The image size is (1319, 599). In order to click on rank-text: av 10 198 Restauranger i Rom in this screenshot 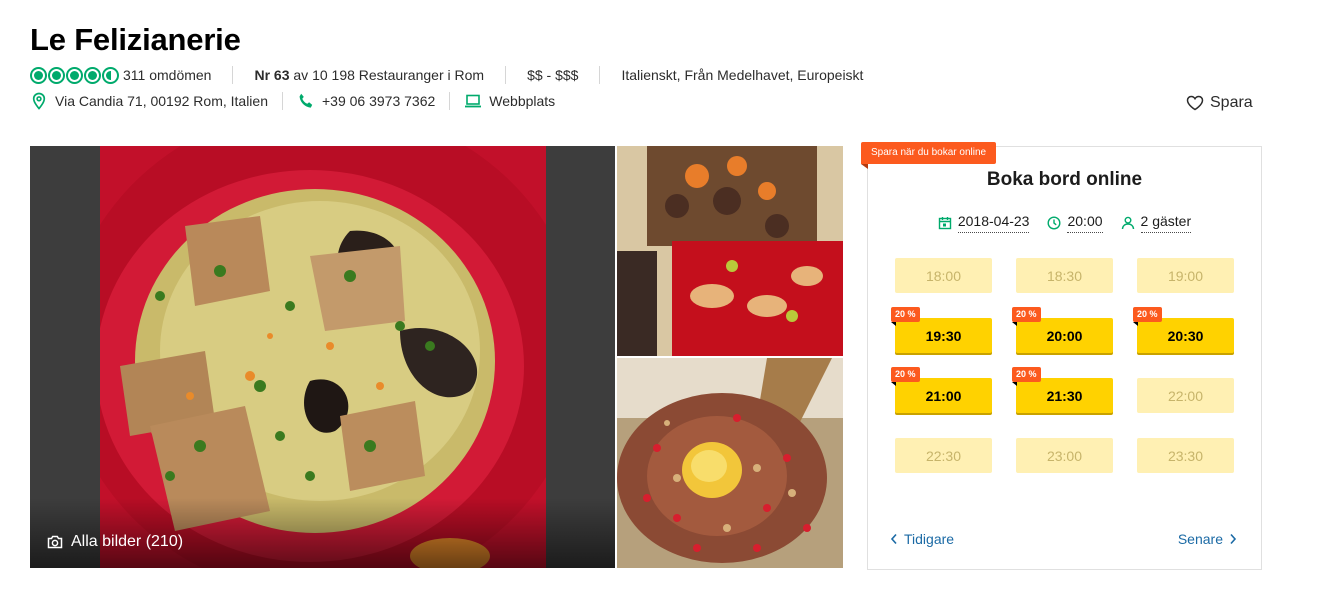, I will do `click(389, 75)`.